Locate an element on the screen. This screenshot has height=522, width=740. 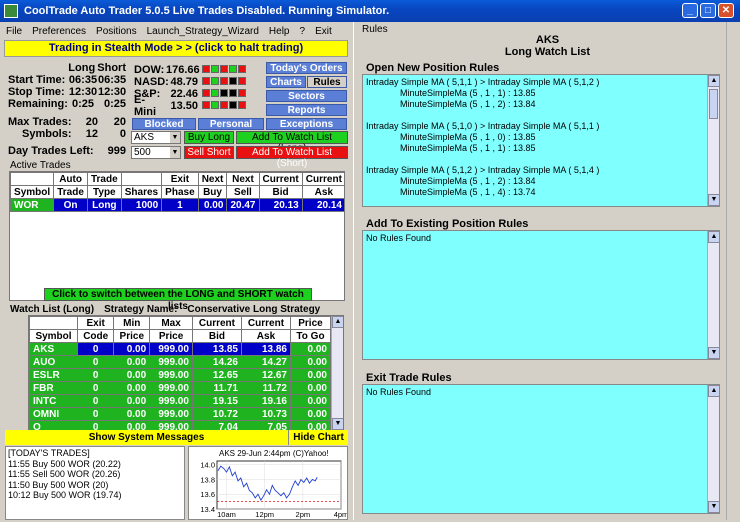
symbol-value: AKS is located at coordinates (144, 137).